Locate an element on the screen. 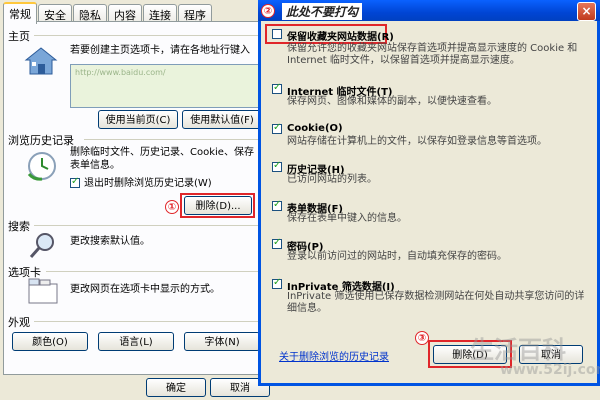 The image size is (600, 400). history-clock-icon is located at coordinates (41, 166).